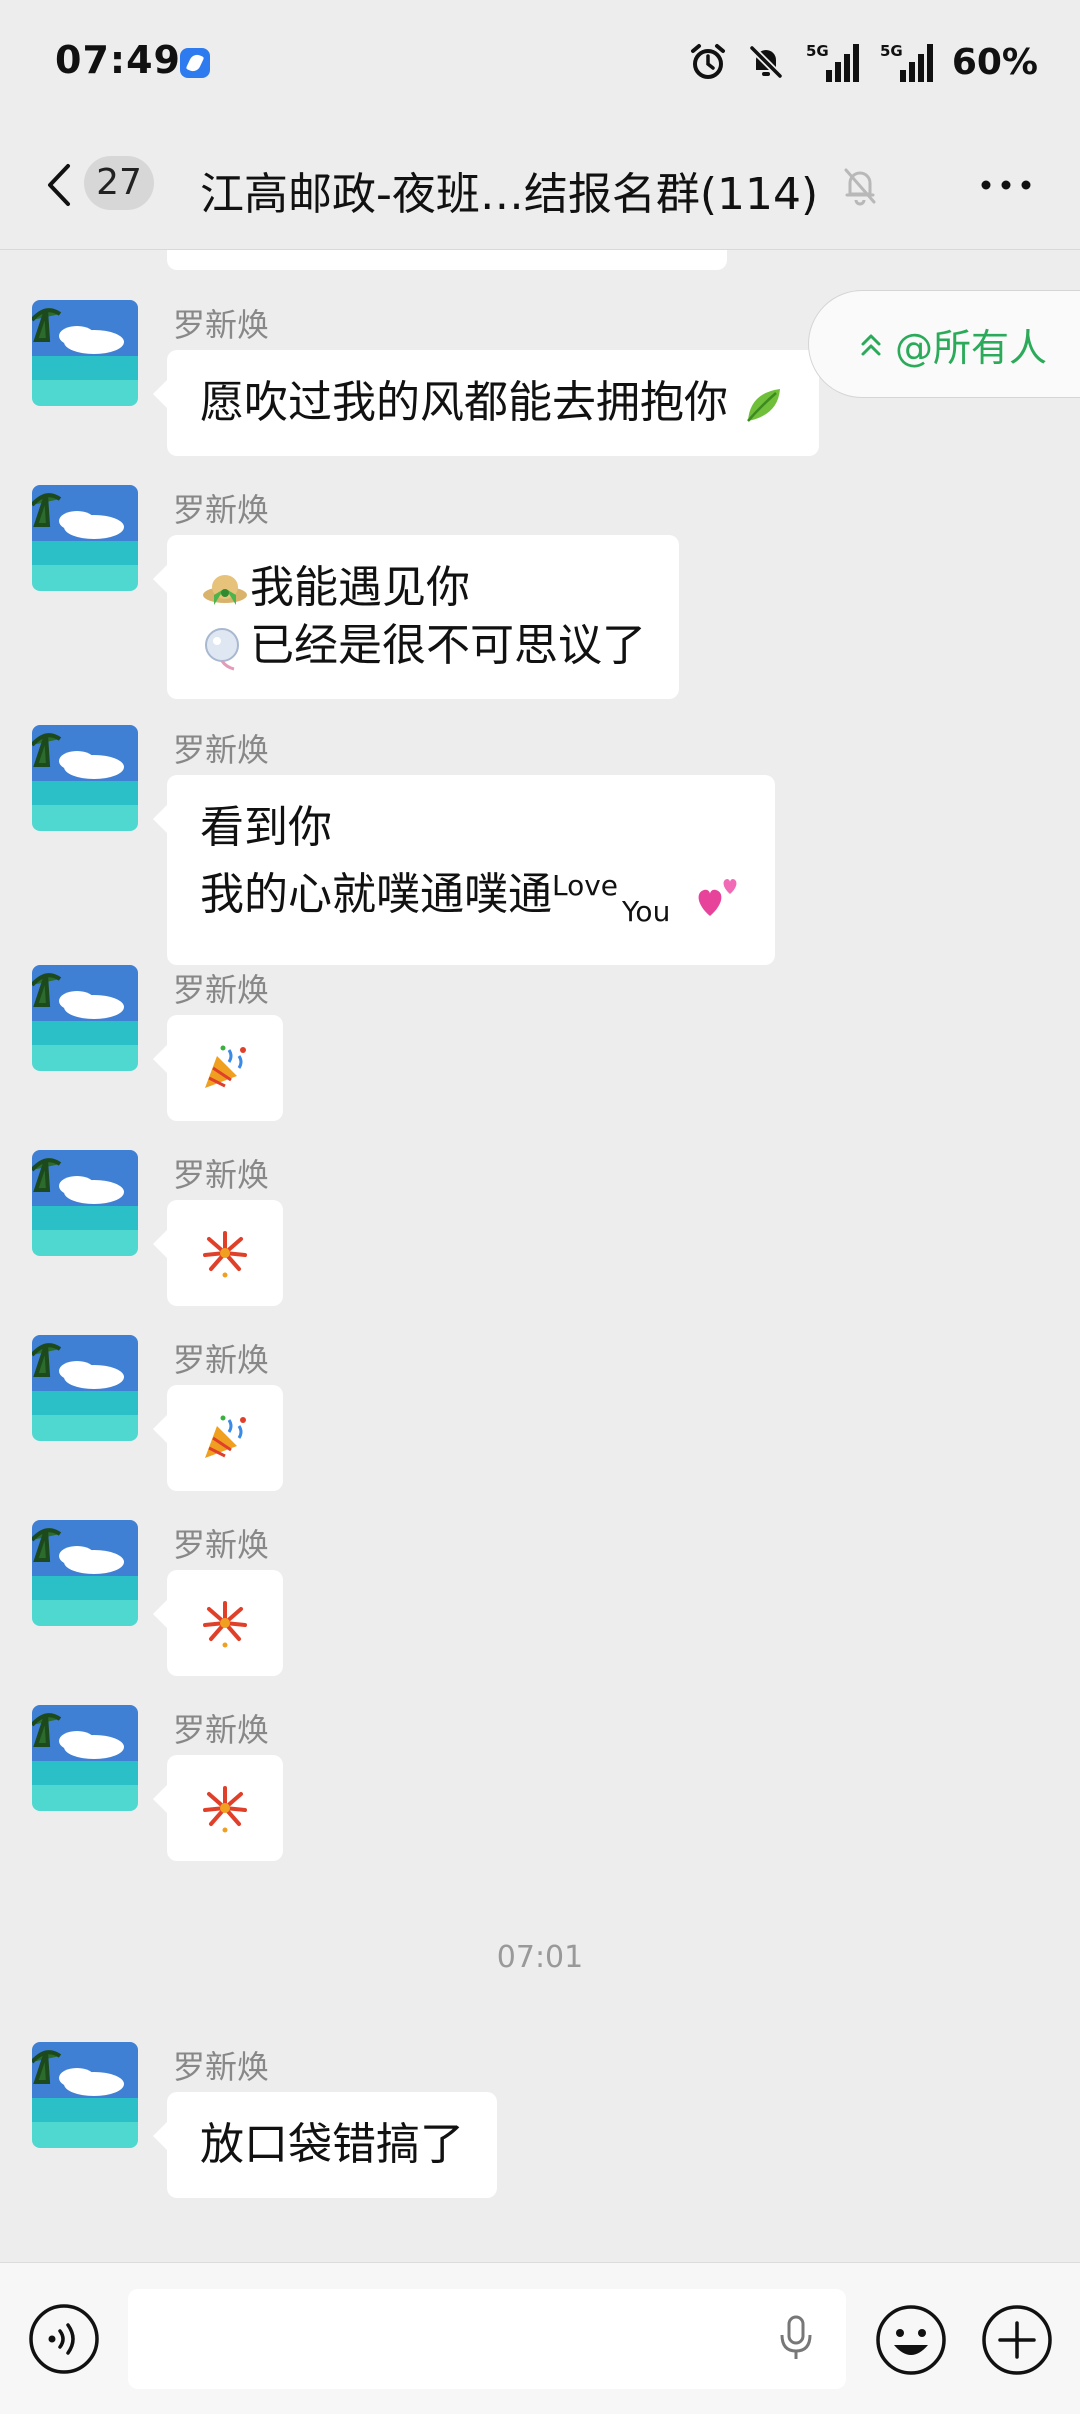 The image size is (1080, 2414). I want to click on message-text: 放口袋错搞了, so click(332, 2144).